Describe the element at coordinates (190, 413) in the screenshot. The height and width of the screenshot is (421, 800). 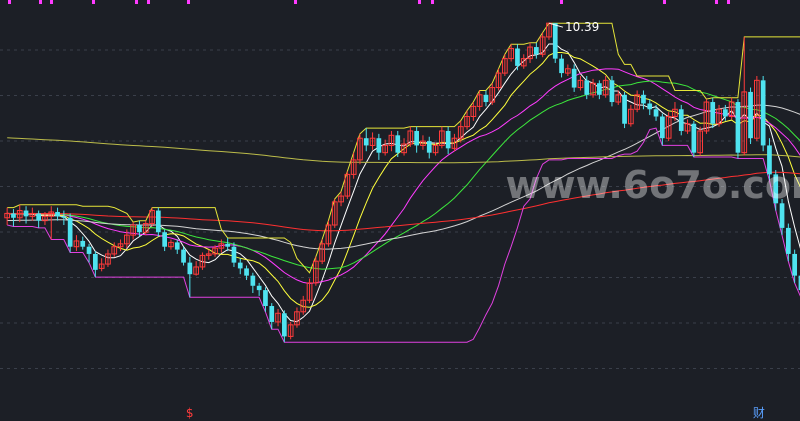
I see `event-marker-dividend: $` at that location.